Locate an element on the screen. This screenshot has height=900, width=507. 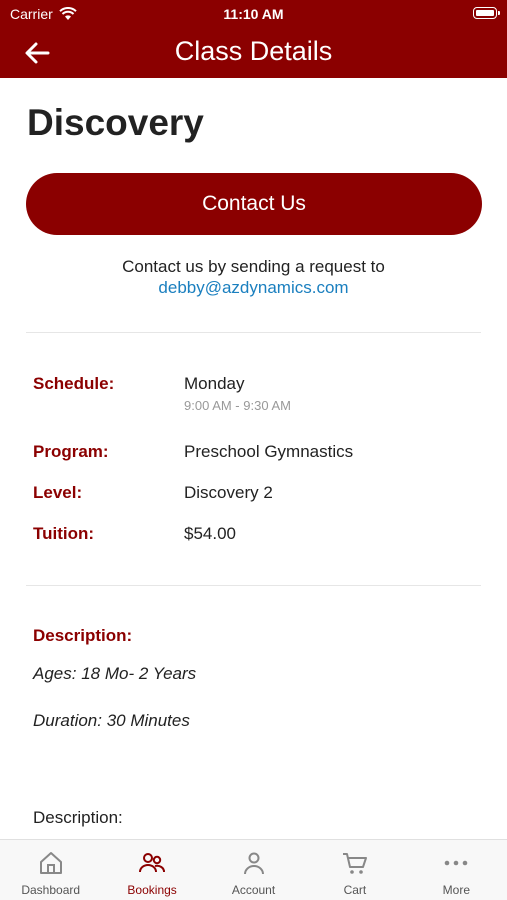
contact-us-label: Contact Us is located at coordinates (254, 203).